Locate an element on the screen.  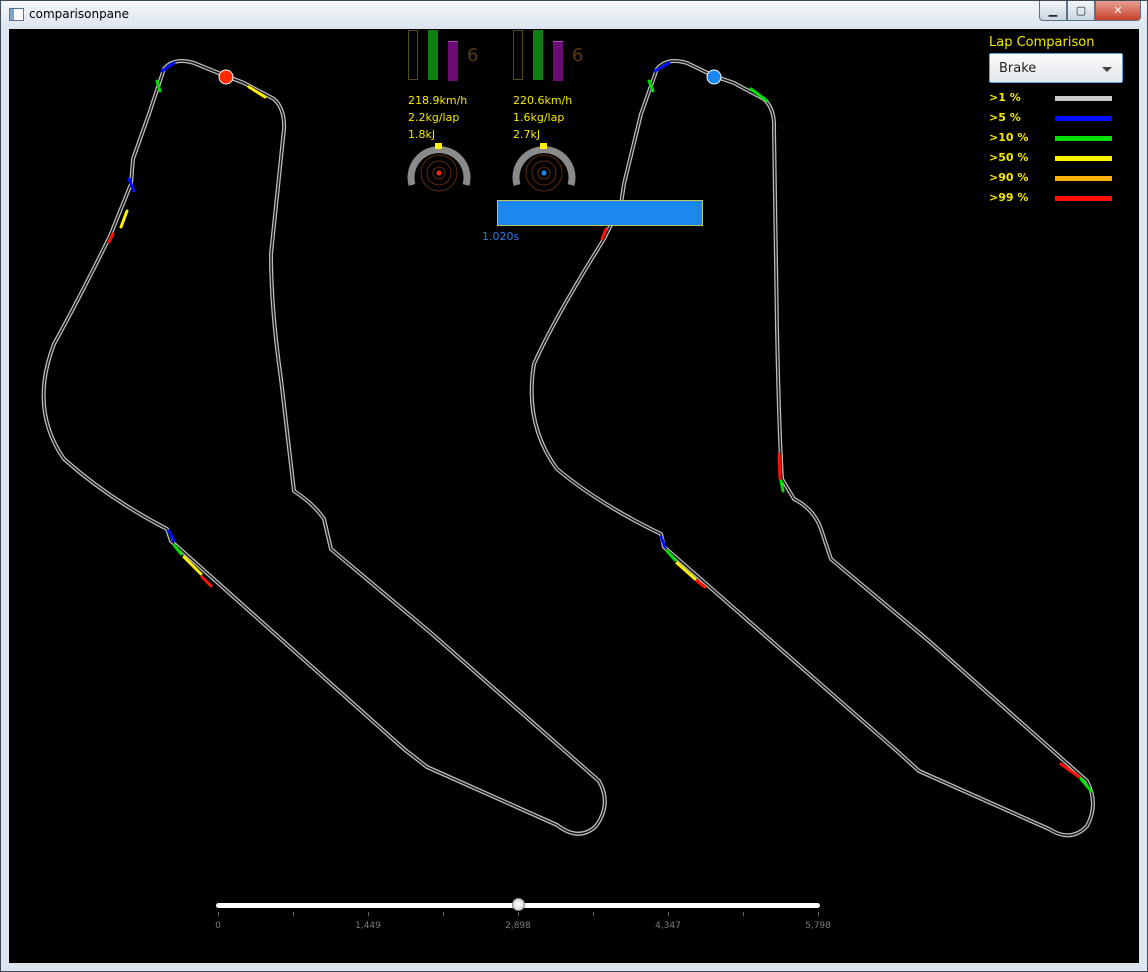
energy-readout-left: 1.8kJ is located at coordinates (422, 134).